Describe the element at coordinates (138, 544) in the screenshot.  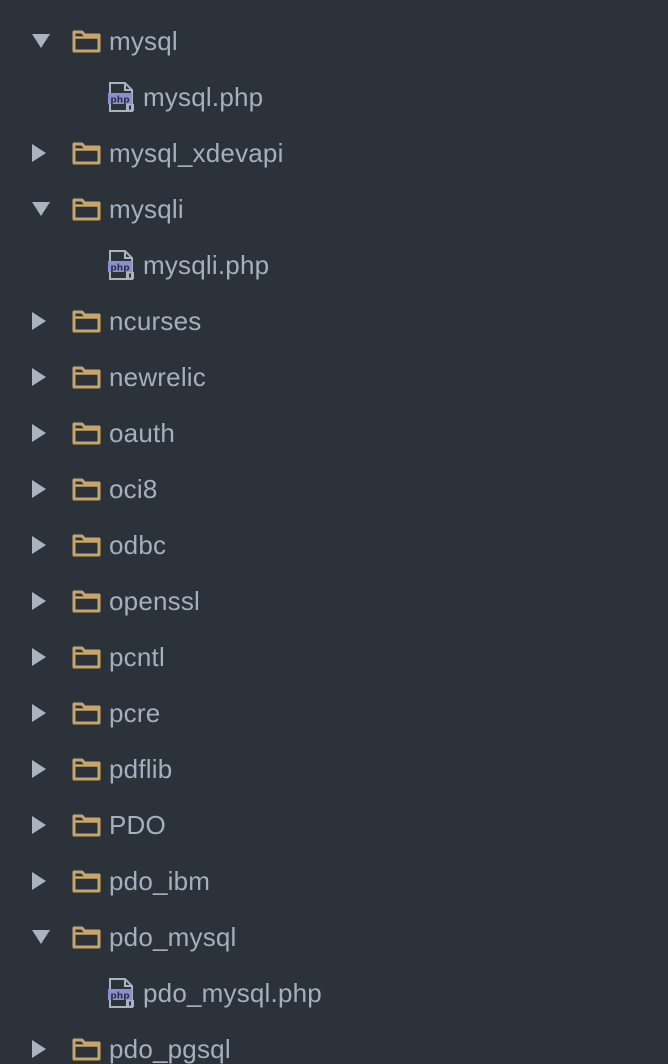
I see `tree-item-label: odbc` at that location.